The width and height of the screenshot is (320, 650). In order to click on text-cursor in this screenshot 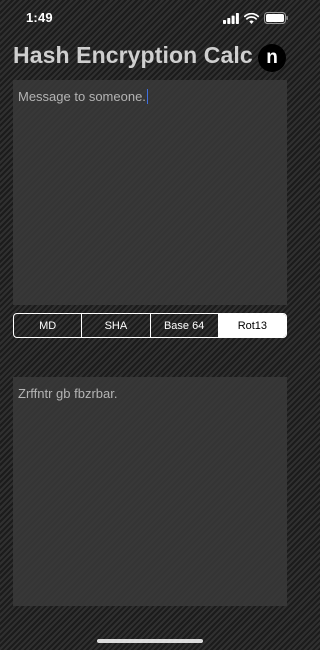, I will do `click(147, 96)`.